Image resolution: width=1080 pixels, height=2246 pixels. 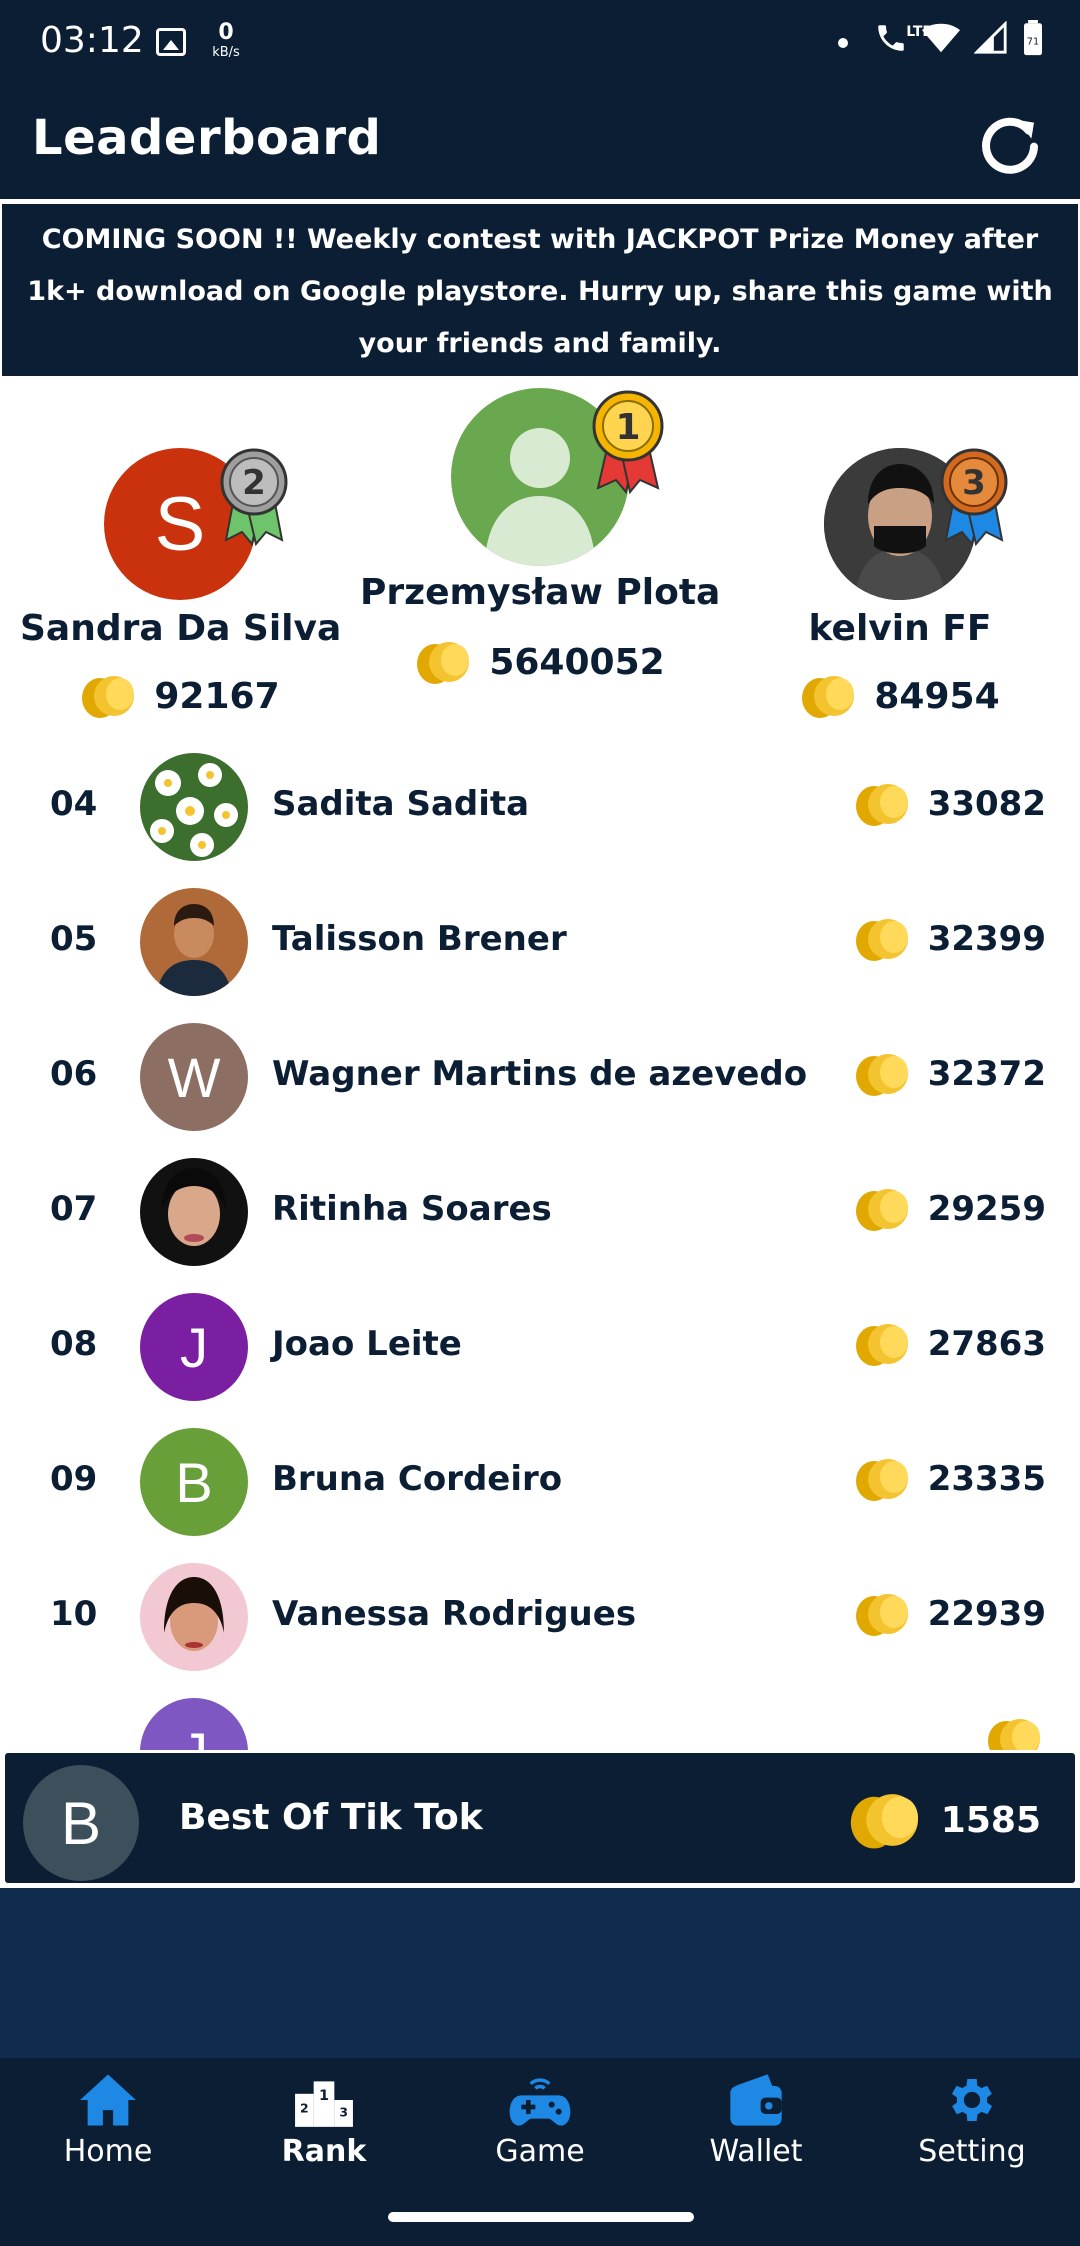 What do you see at coordinates (540, 1347) in the screenshot?
I see `list-item: 08 J Joao Leite 27863` at bounding box center [540, 1347].